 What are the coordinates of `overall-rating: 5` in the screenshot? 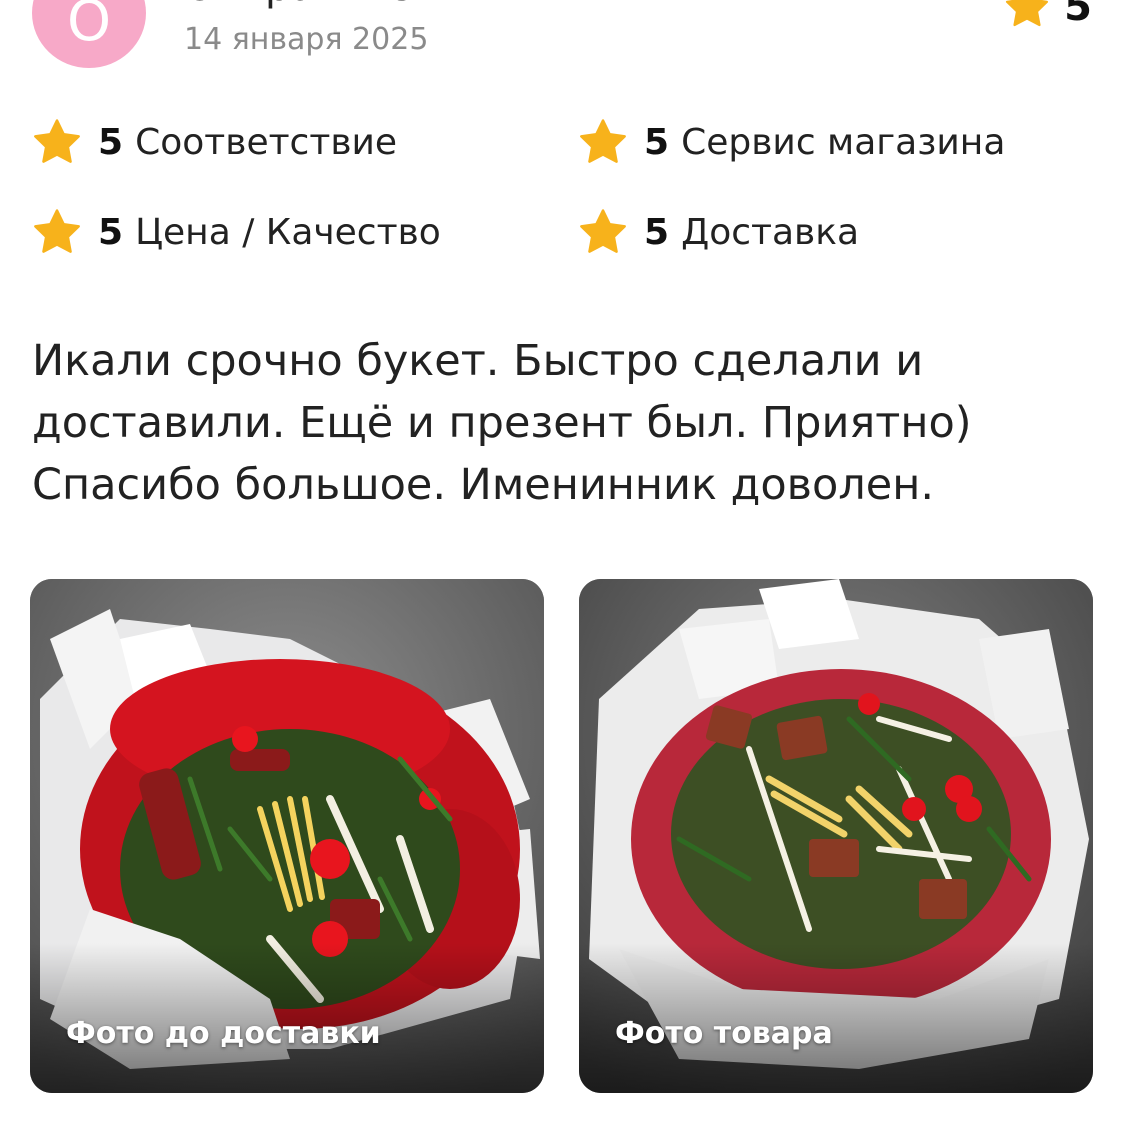 It's located at (1048, 15).